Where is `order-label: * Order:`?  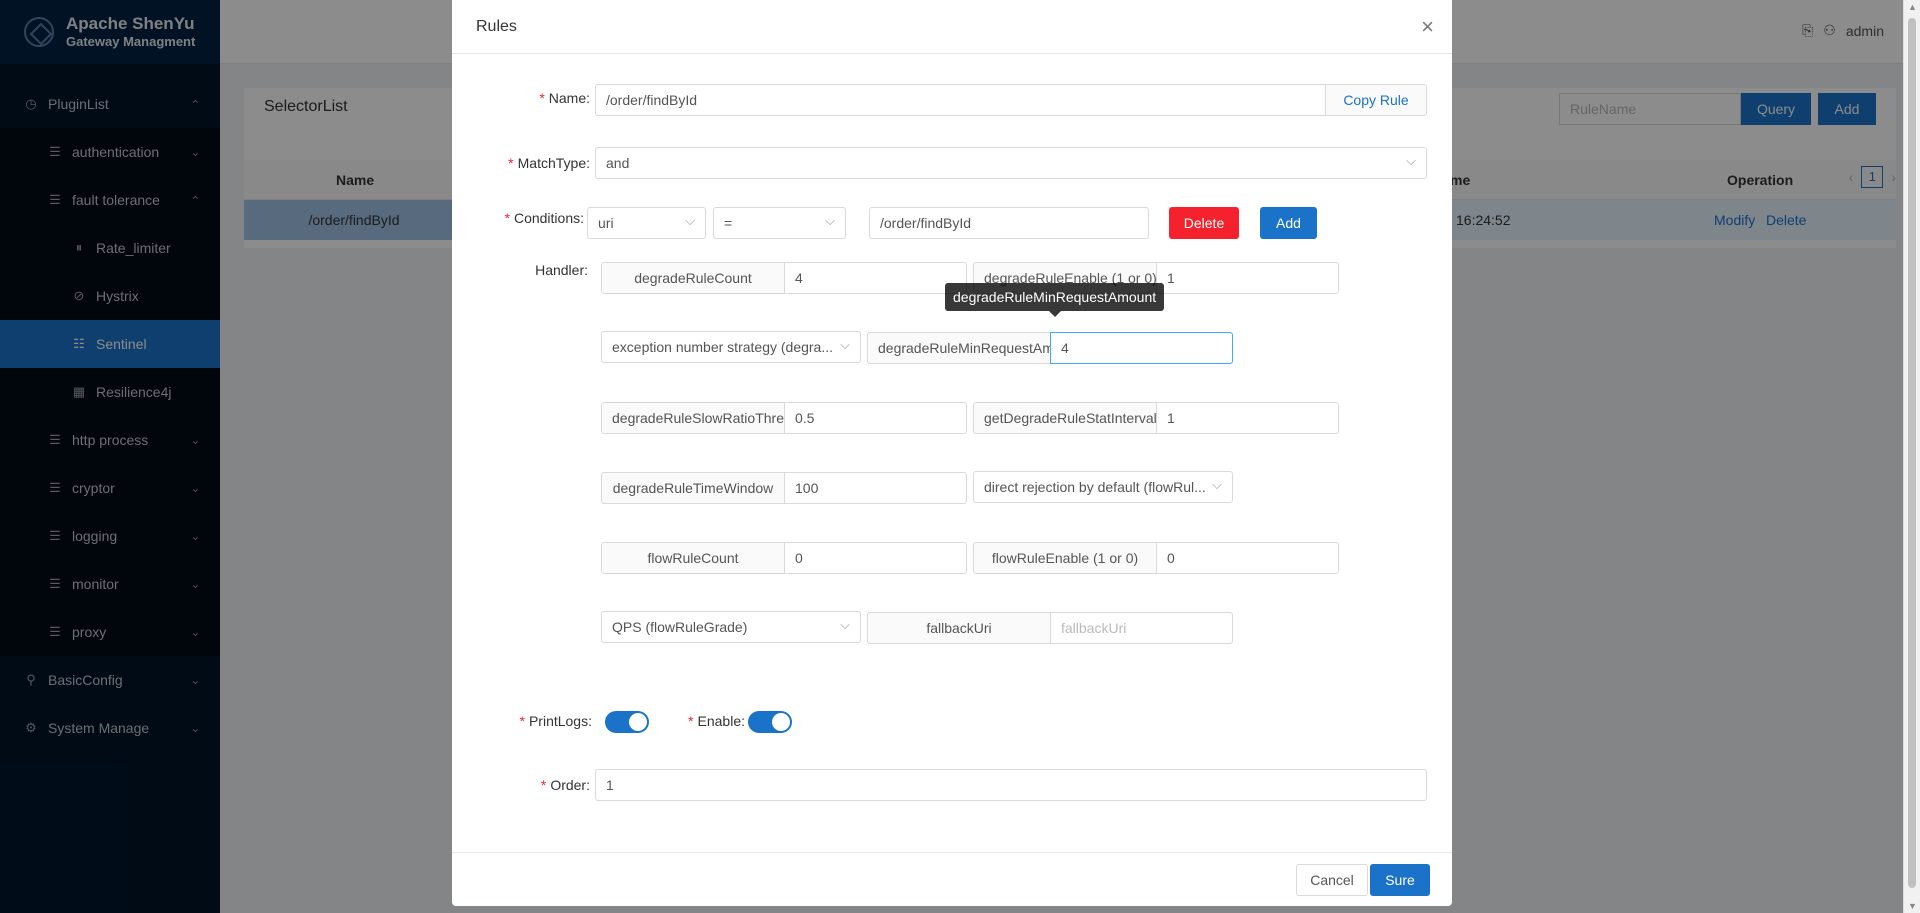 order-label: * Order: is located at coordinates (565, 785).